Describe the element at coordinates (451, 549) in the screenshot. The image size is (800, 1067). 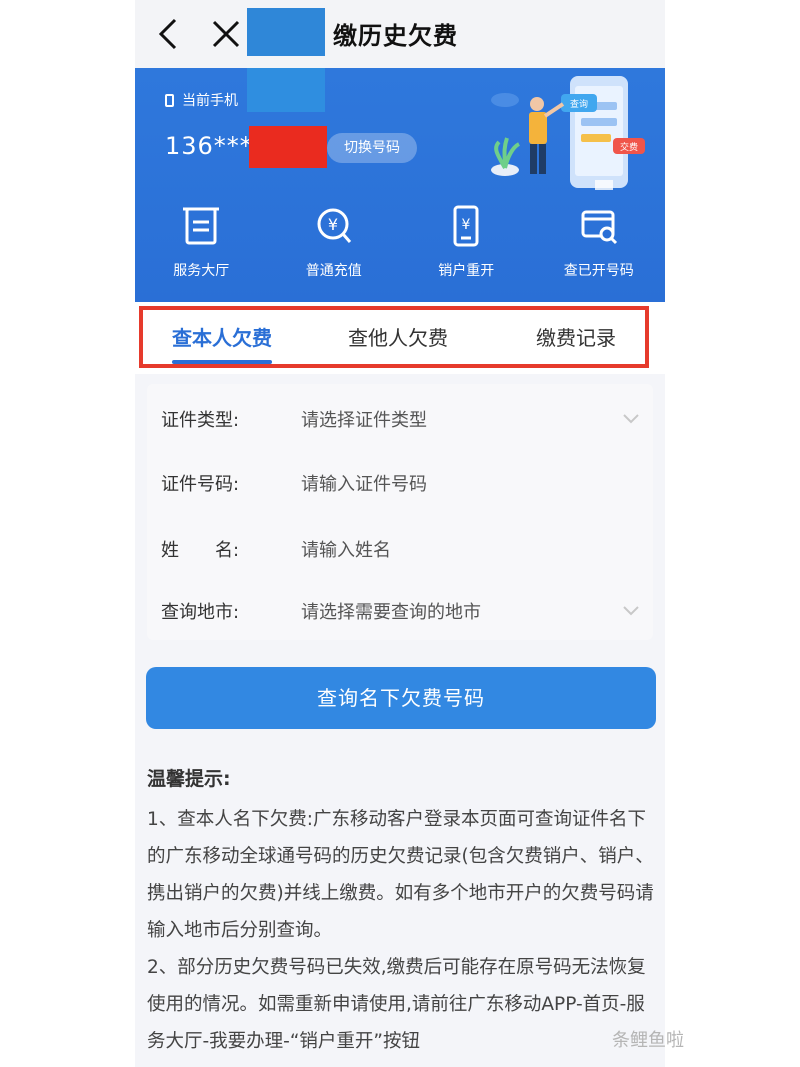
I see `name-input: 请输入姓名` at that location.